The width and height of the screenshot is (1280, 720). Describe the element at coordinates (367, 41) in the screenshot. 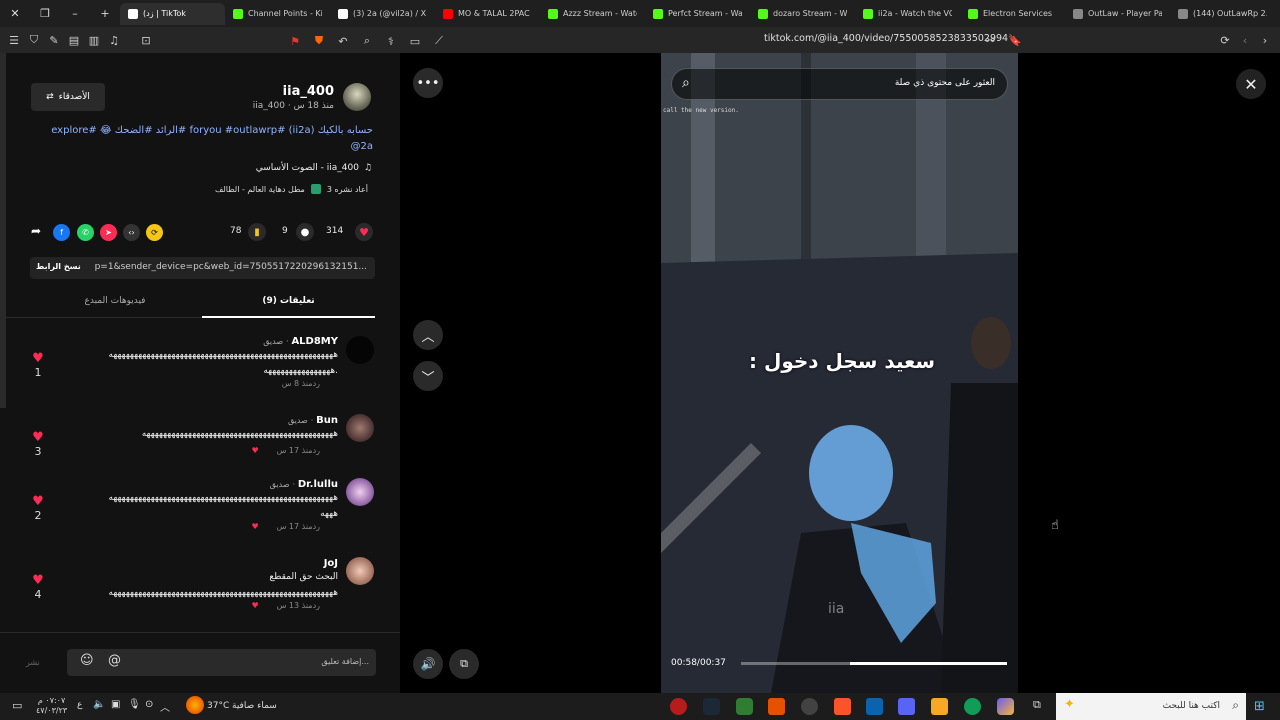

I see `search-icon: ⌕` at that location.